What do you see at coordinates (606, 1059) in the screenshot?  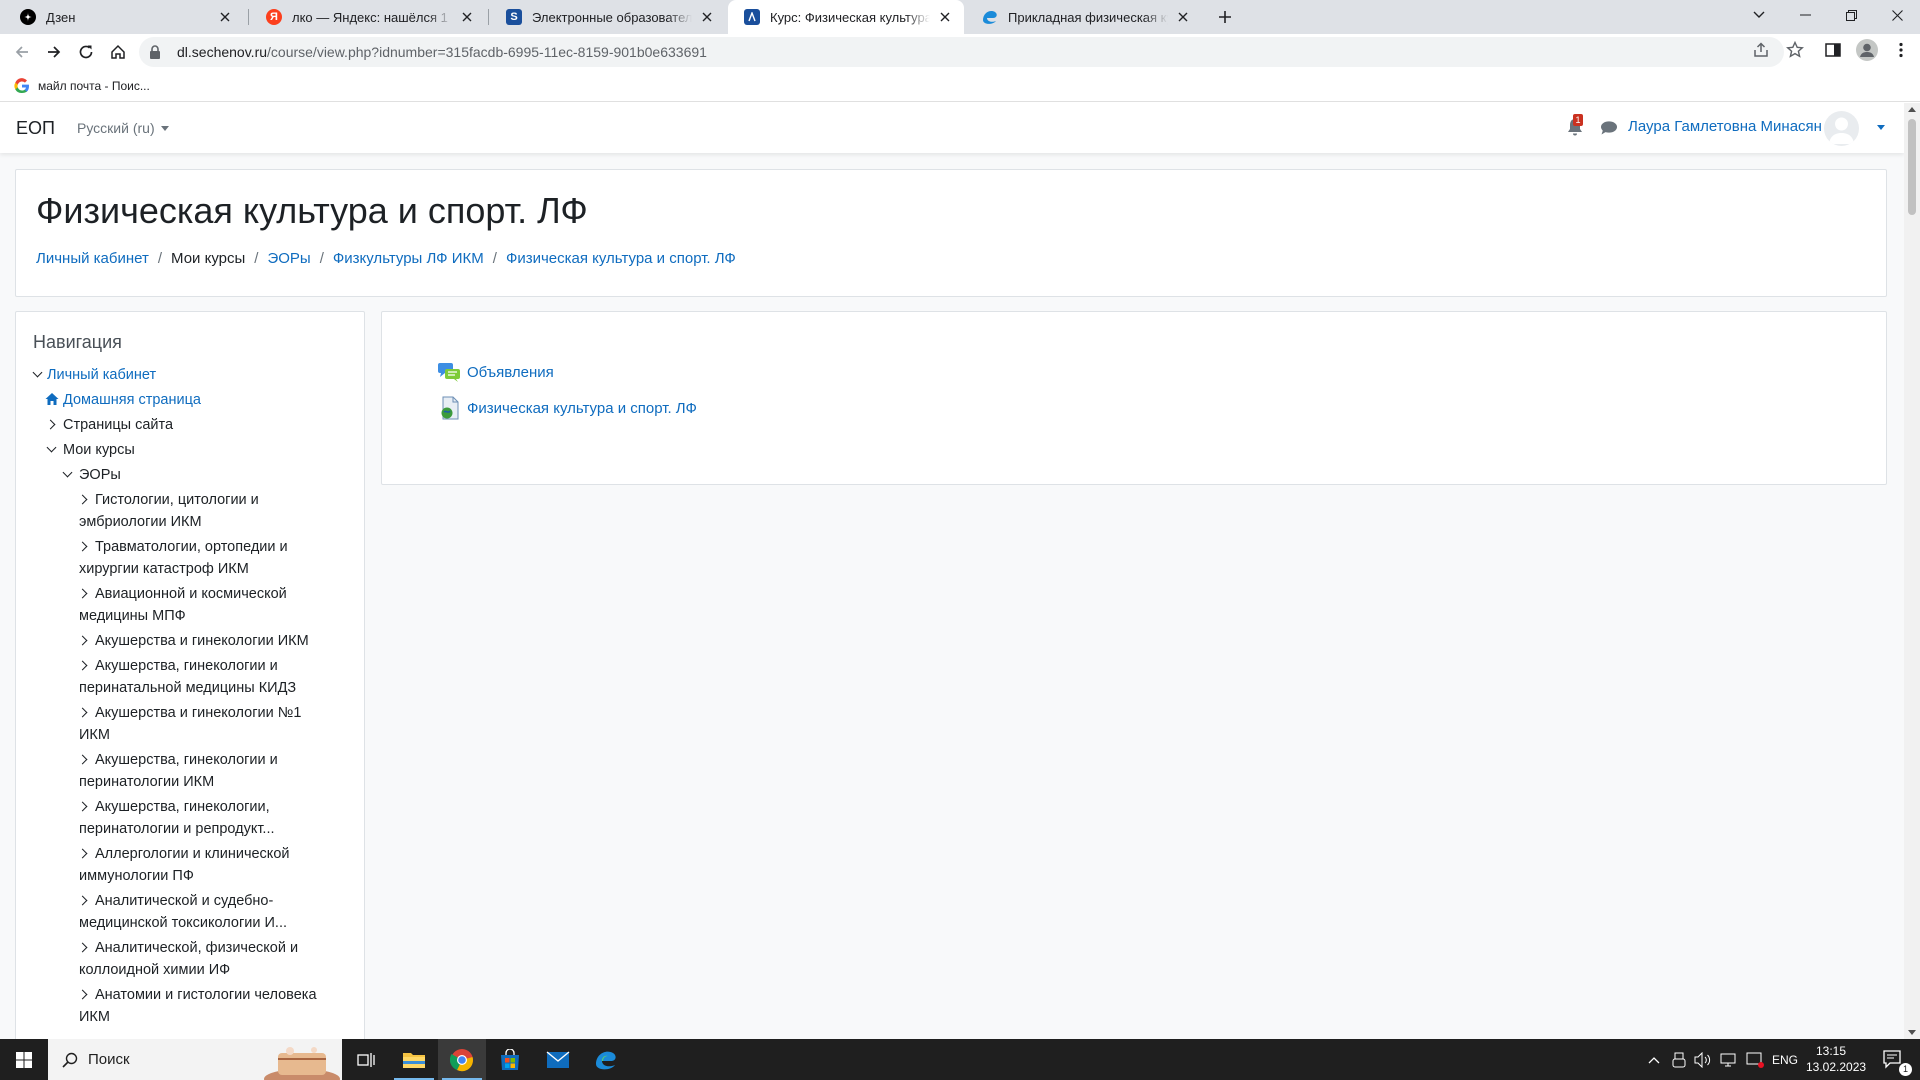 I see `edge-app-icon` at bounding box center [606, 1059].